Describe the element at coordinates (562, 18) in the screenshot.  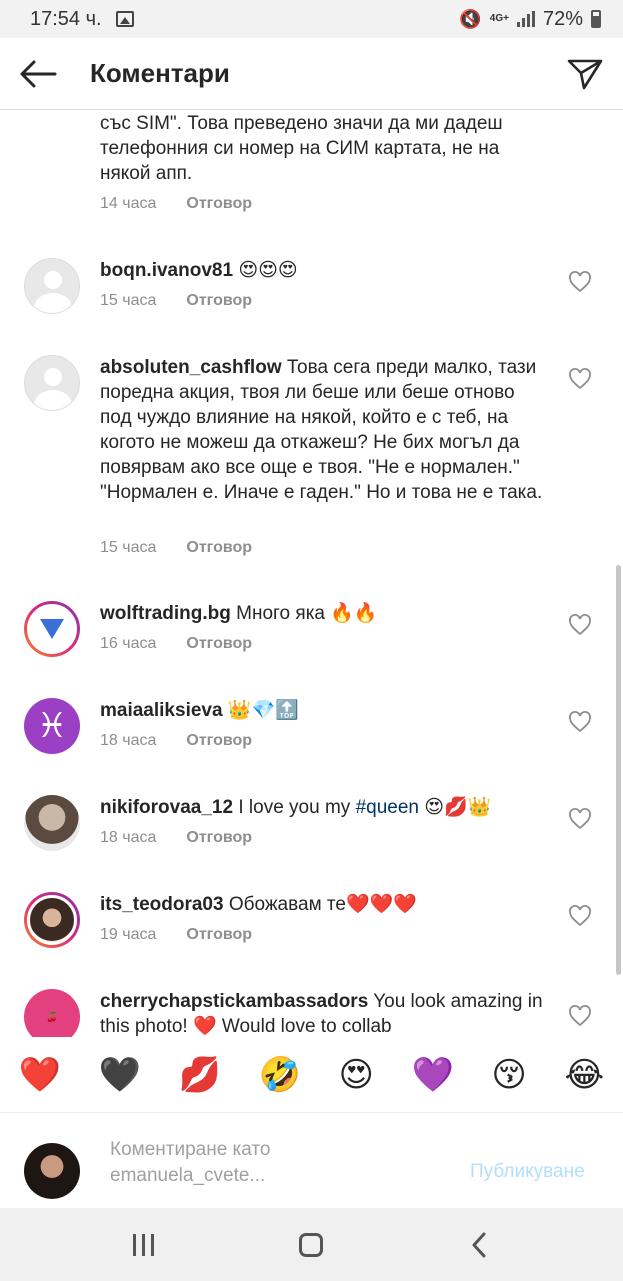
I see `battery-percent: 72%` at that location.